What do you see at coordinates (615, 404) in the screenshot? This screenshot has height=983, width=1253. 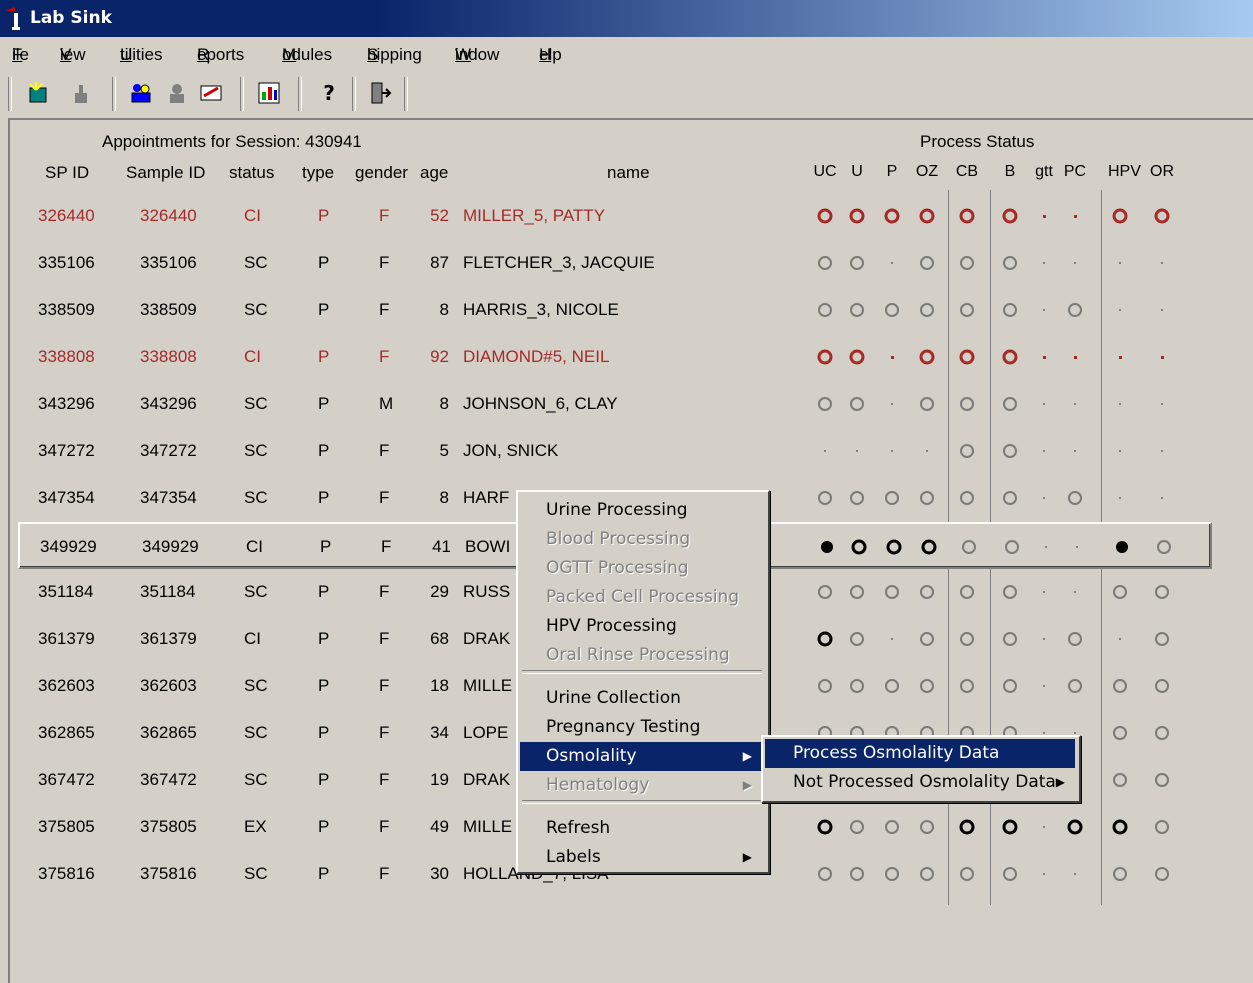 I see `table-row: 343296 343296 SC P M JOHNSON_6, CLAY 8` at bounding box center [615, 404].